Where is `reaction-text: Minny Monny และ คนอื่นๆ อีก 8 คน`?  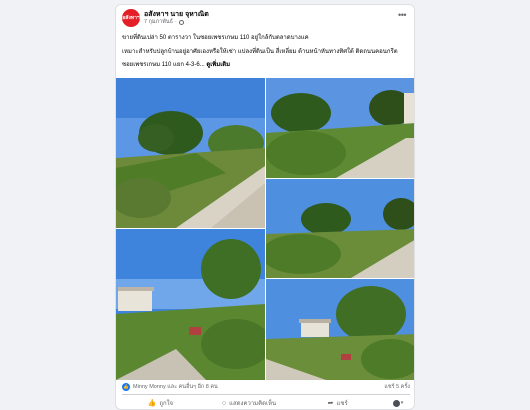 reaction-text: Minny Monny และ คนอื่นๆ อีก 8 คน is located at coordinates (175, 387).